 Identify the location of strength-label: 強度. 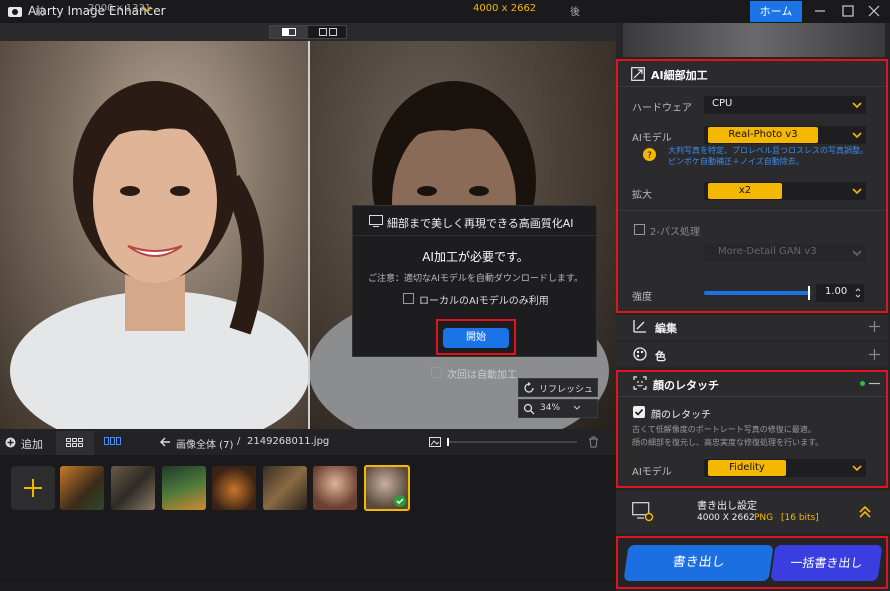
(642, 297).